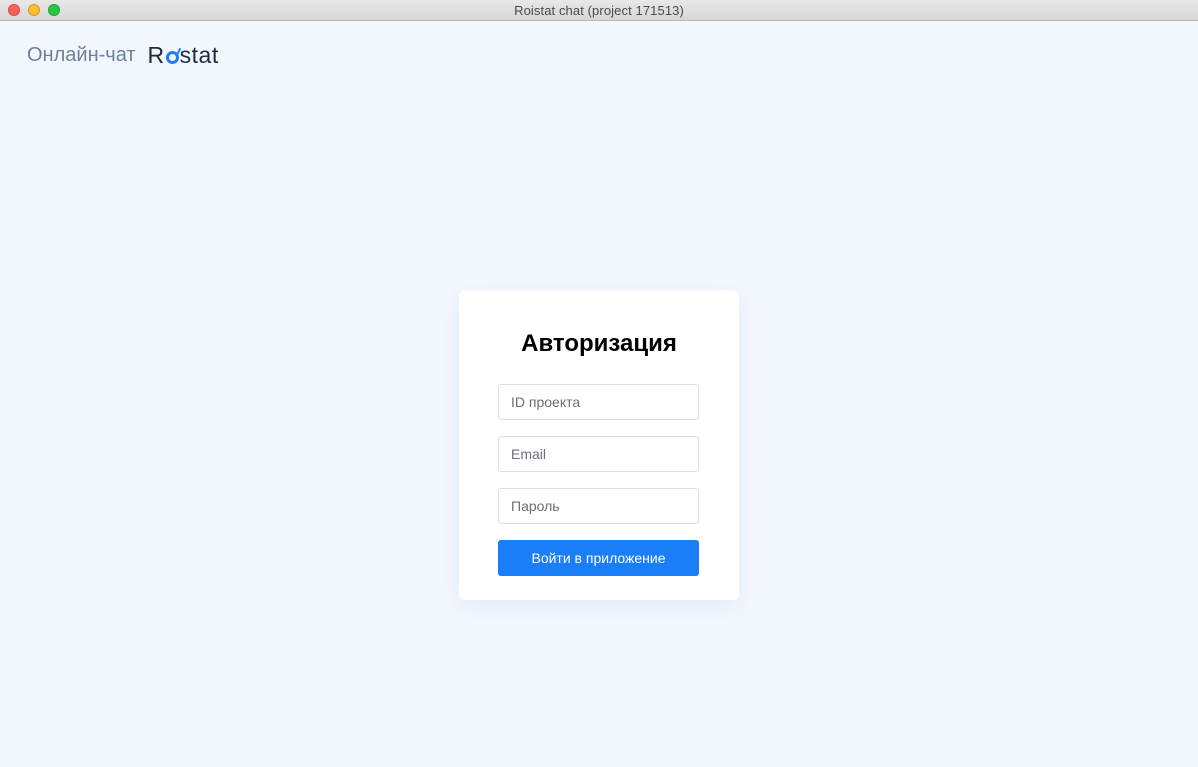 Image resolution: width=1198 pixels, height=767 pixels. What do you see at coordinates (172, 57) in the screenshot?
I see `logo-o-icon` at bounding box center [172, 57].